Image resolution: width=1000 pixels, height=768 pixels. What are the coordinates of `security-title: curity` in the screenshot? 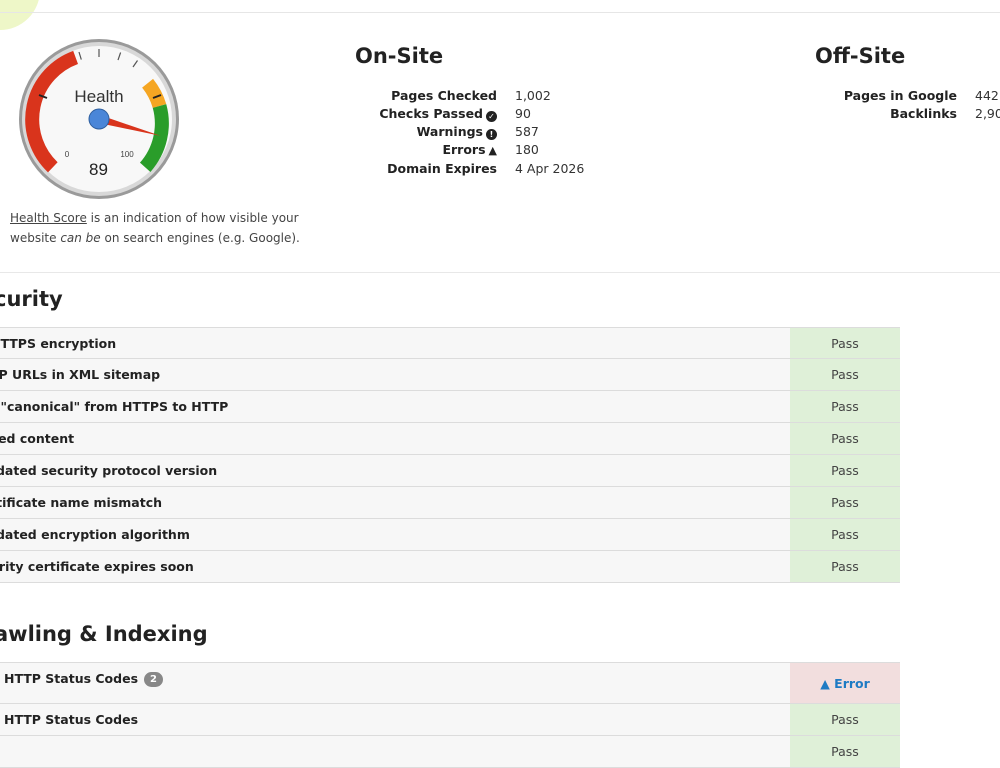 It's located at (31, 299).